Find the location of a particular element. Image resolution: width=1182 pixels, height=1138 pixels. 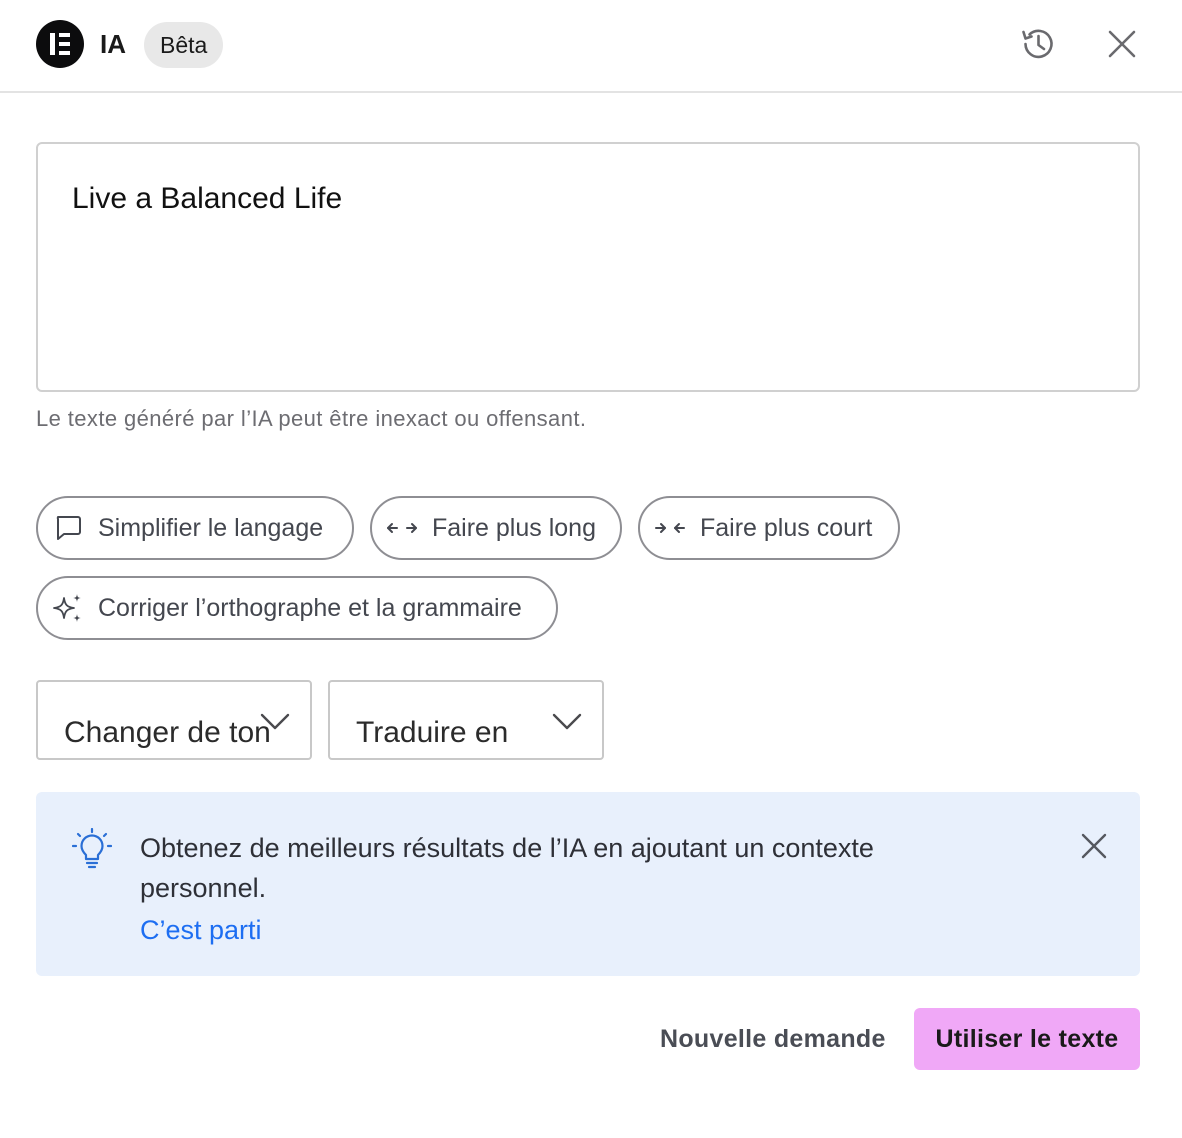

change-tone-value: Changer de ton is located at coordinates (167, 732).